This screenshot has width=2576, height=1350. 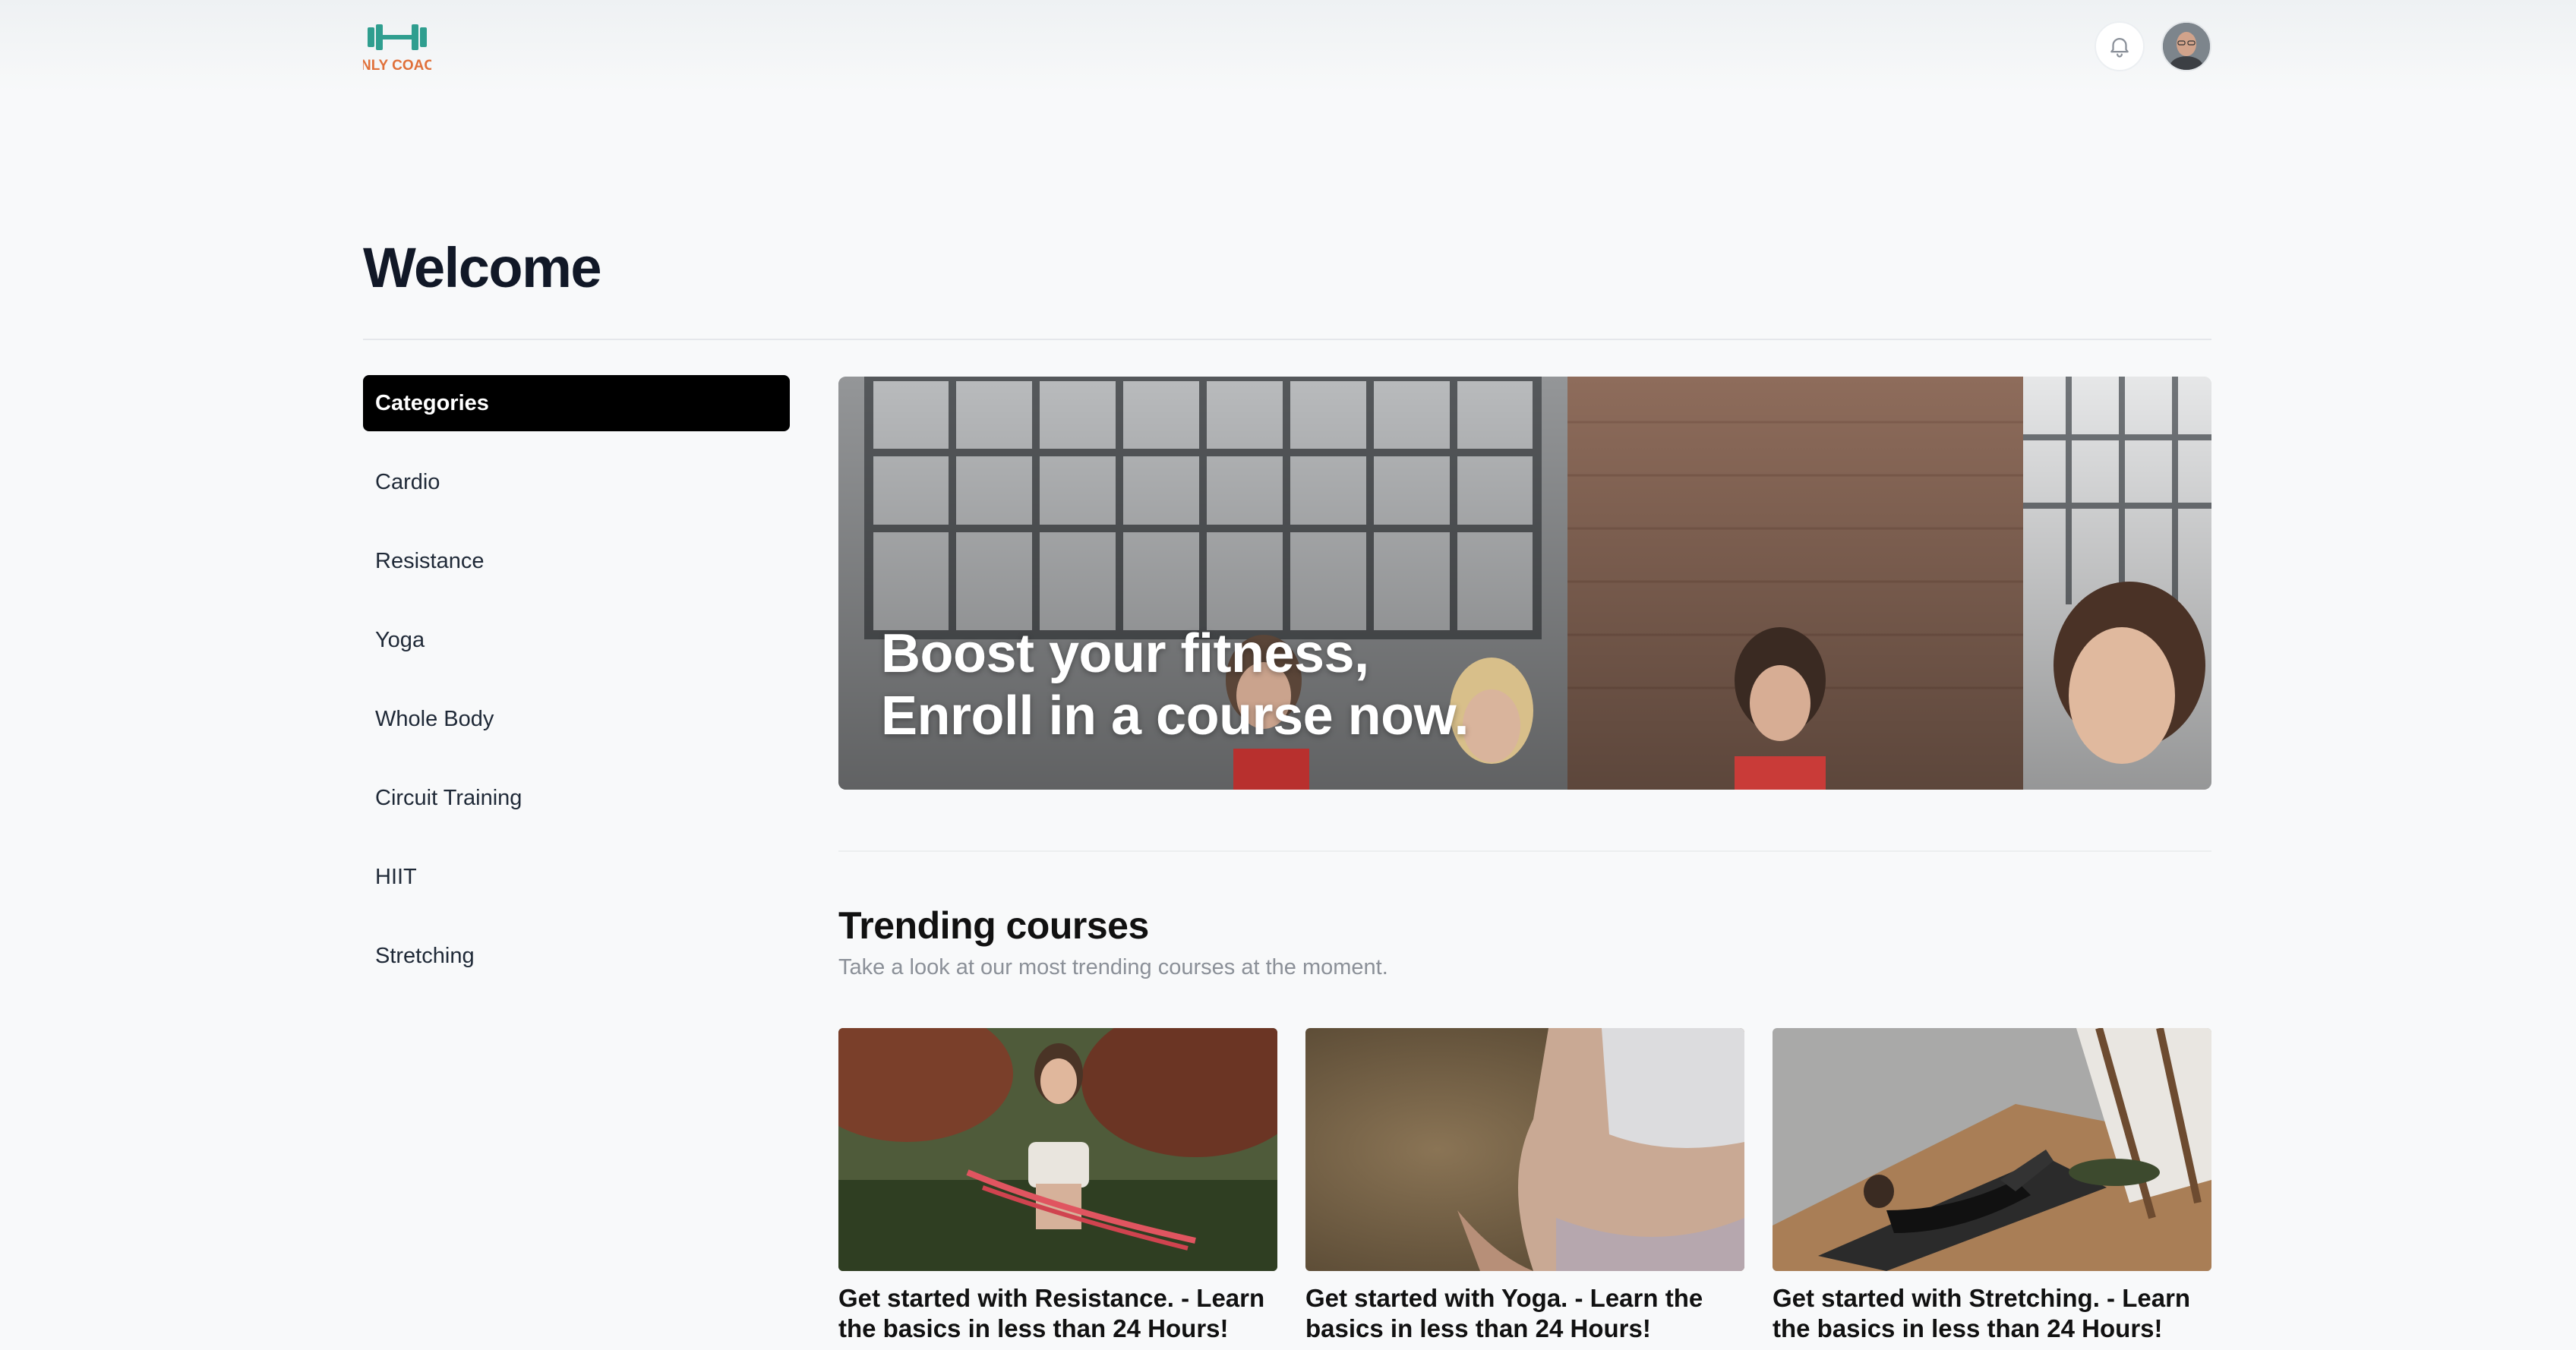 What do you see at coordinates (397, 47) in the screenshot?
I see `only-coach-logo: ONLY COACH` at bounding box center [397, 47].